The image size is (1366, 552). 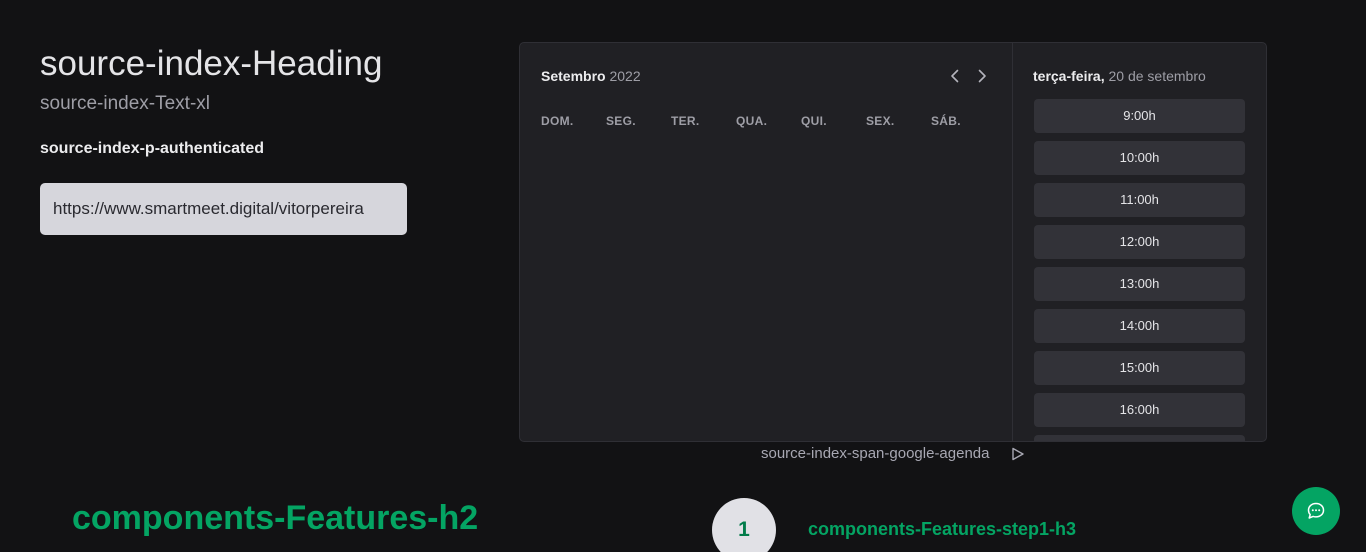 I want to click on time-slot-button: 15:00h, so click(x=1139, y=368).